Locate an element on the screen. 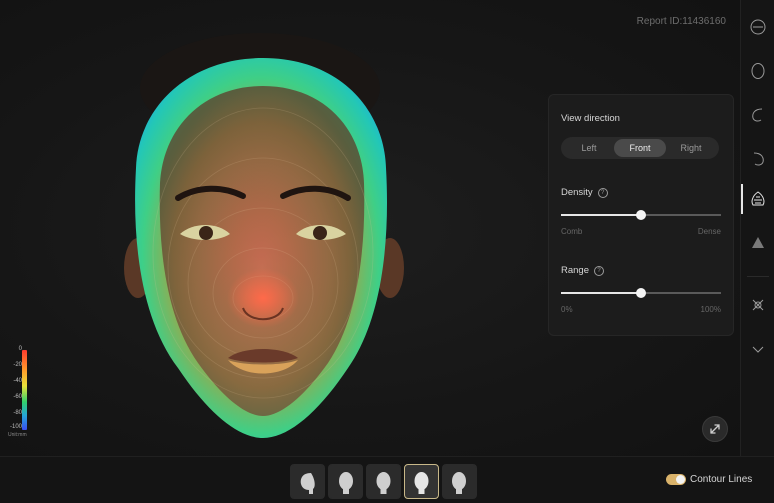 The height and width of the screenshot is (503, 774). face-side-left-icon is located at coordinates (758, 115).